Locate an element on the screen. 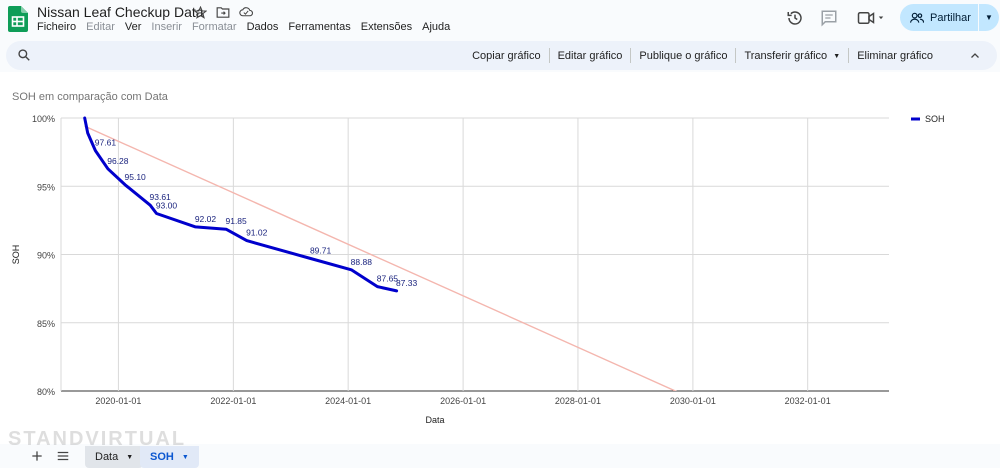 The height and width of the screenshot is (468, 1000). cloud-status-icon is located at coordinates (246, 12).